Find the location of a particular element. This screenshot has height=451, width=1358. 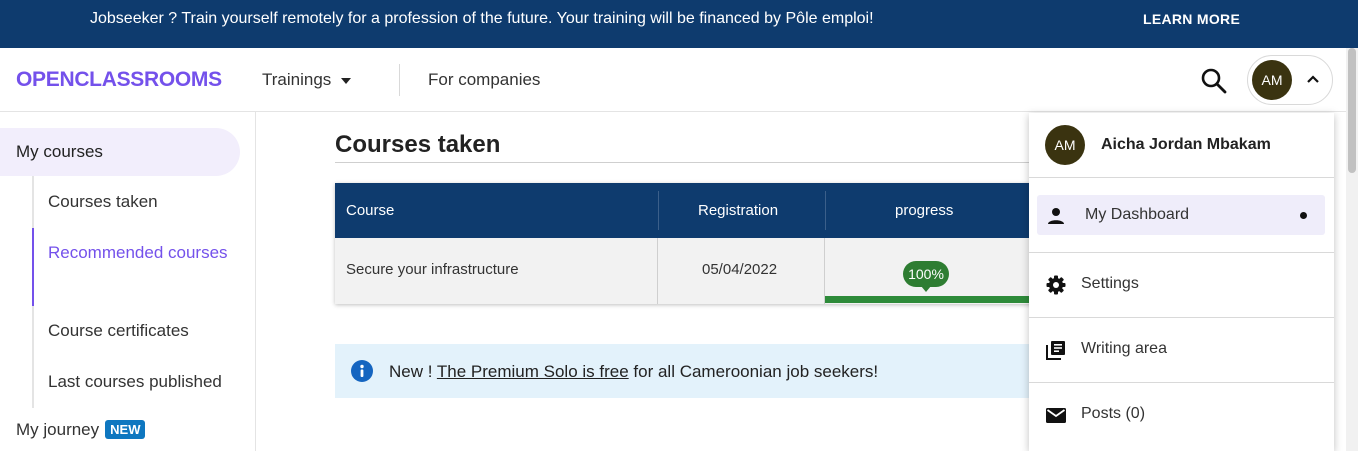

registration-date-cell: 05/04/2022 is located at coordinates (740, 269).